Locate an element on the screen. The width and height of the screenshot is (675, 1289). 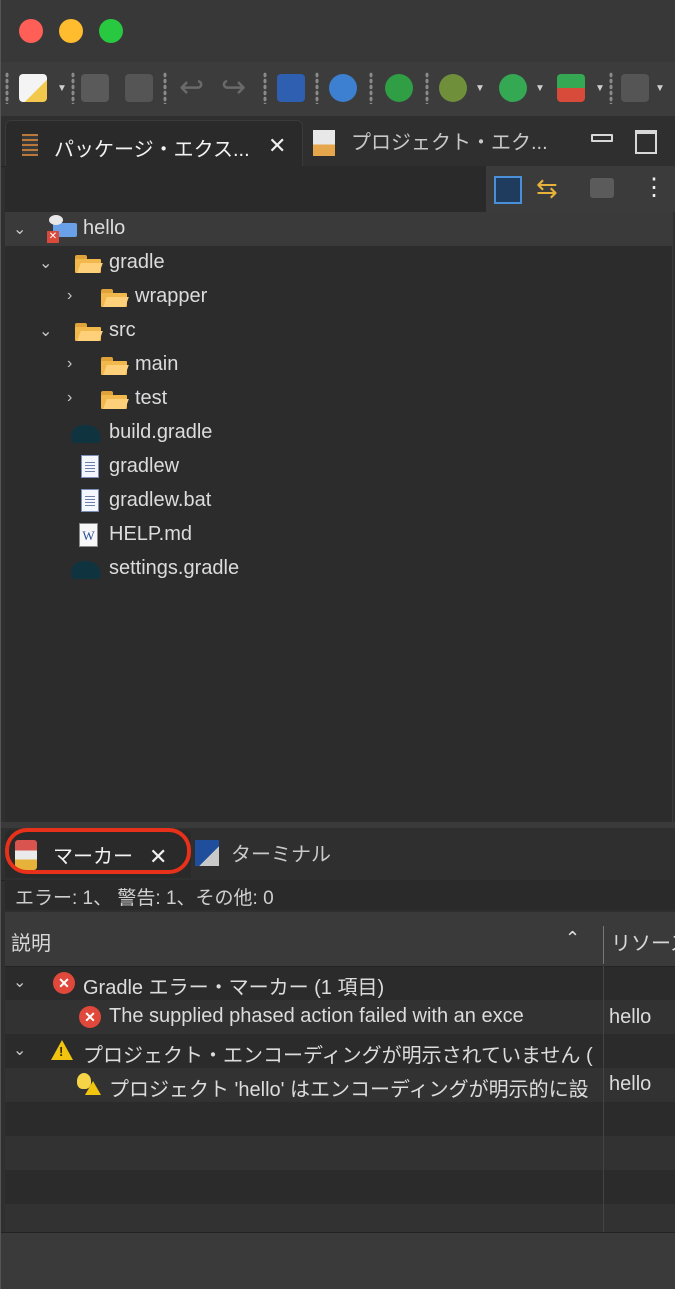
tree-item-gradlew: gradlew is located at coordinates (338, 467).